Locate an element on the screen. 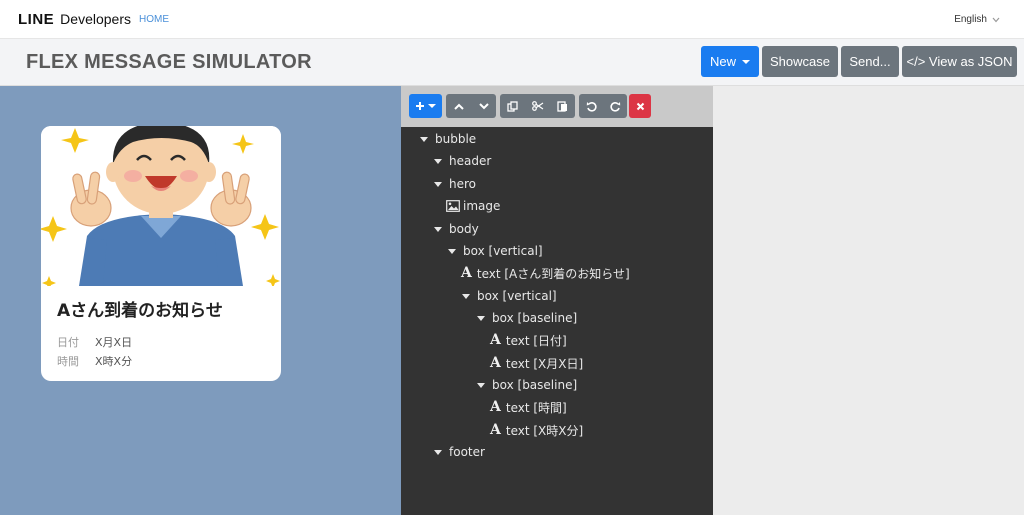 Image resolution: width=1024 pixels, height=515 pixels. tree-node-label: text [X時X分] is located at coordinates (544, 430).